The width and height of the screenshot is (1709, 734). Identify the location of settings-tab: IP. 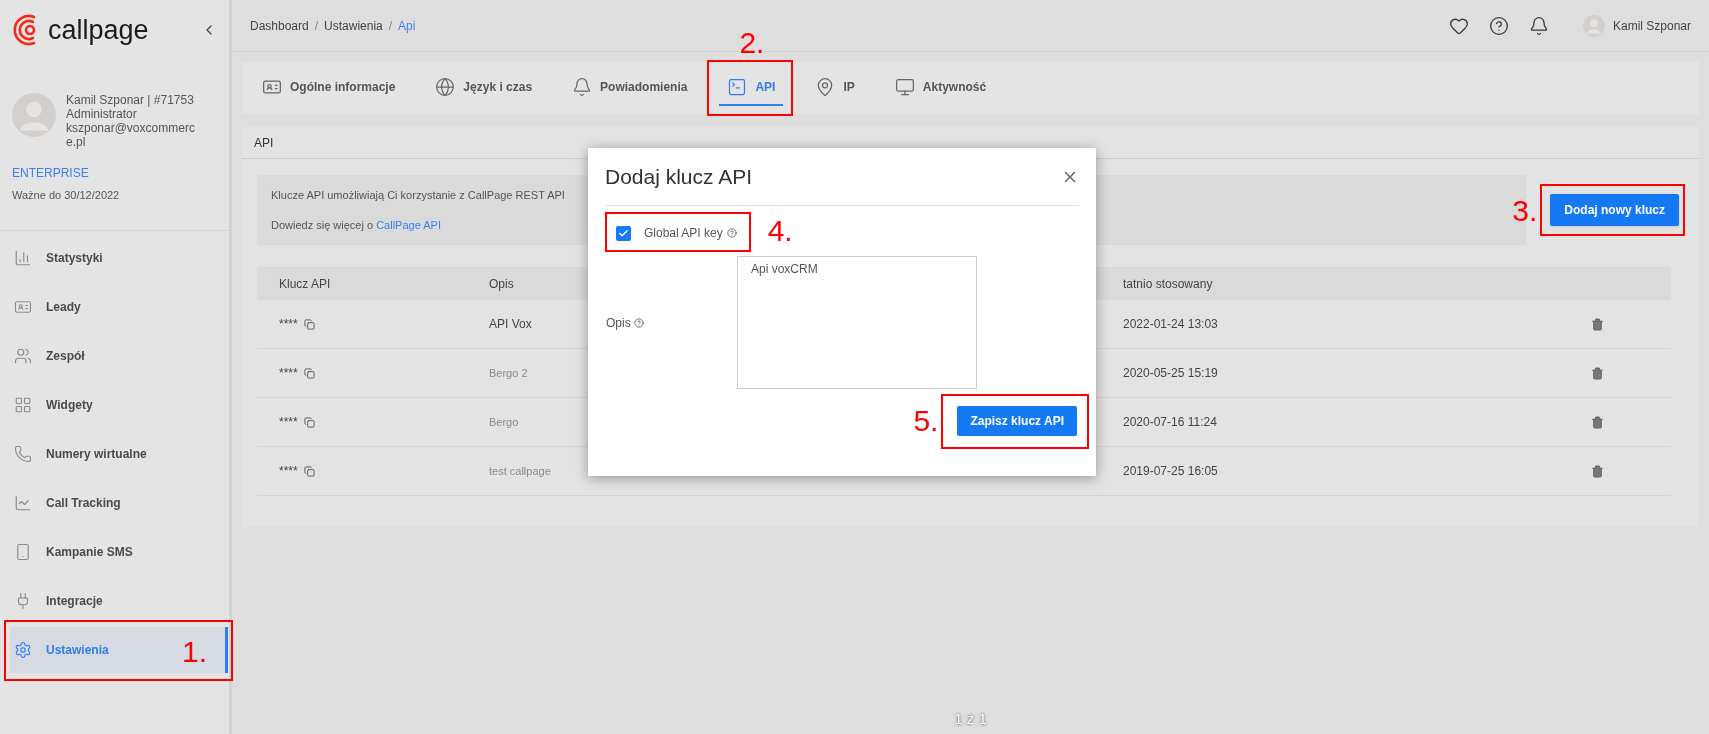
(835, 88).